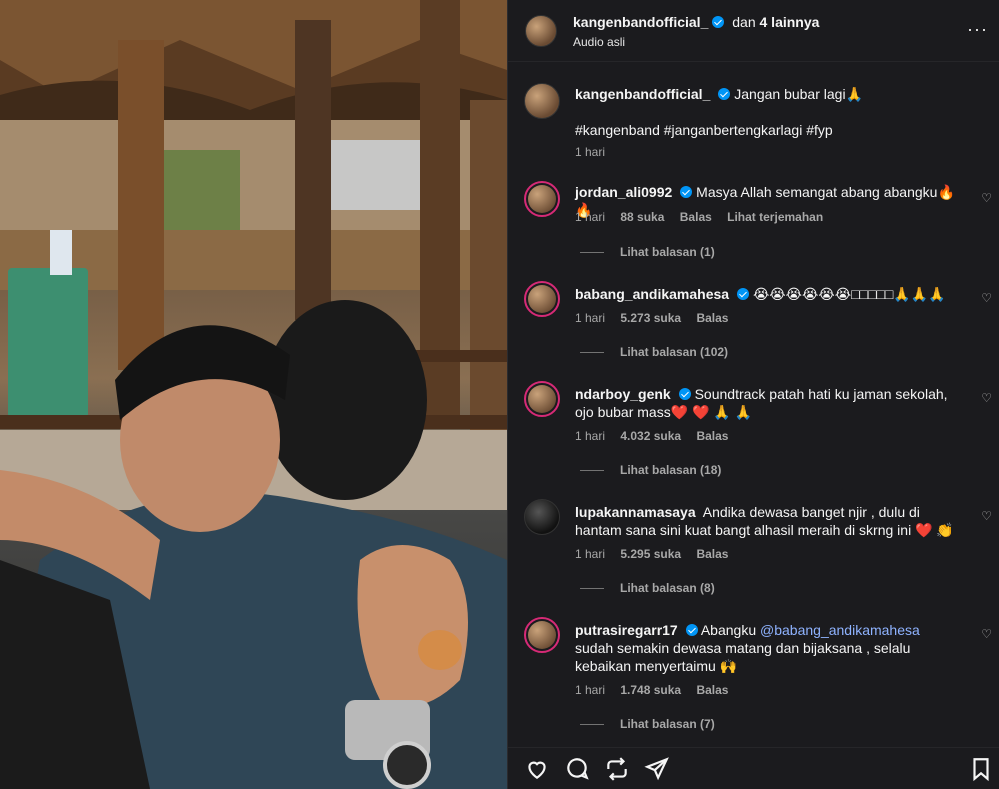  Describe the element at coordinates (650, 554) in the screenshot. I see `comment-likes: 5.295 suka` at that location.